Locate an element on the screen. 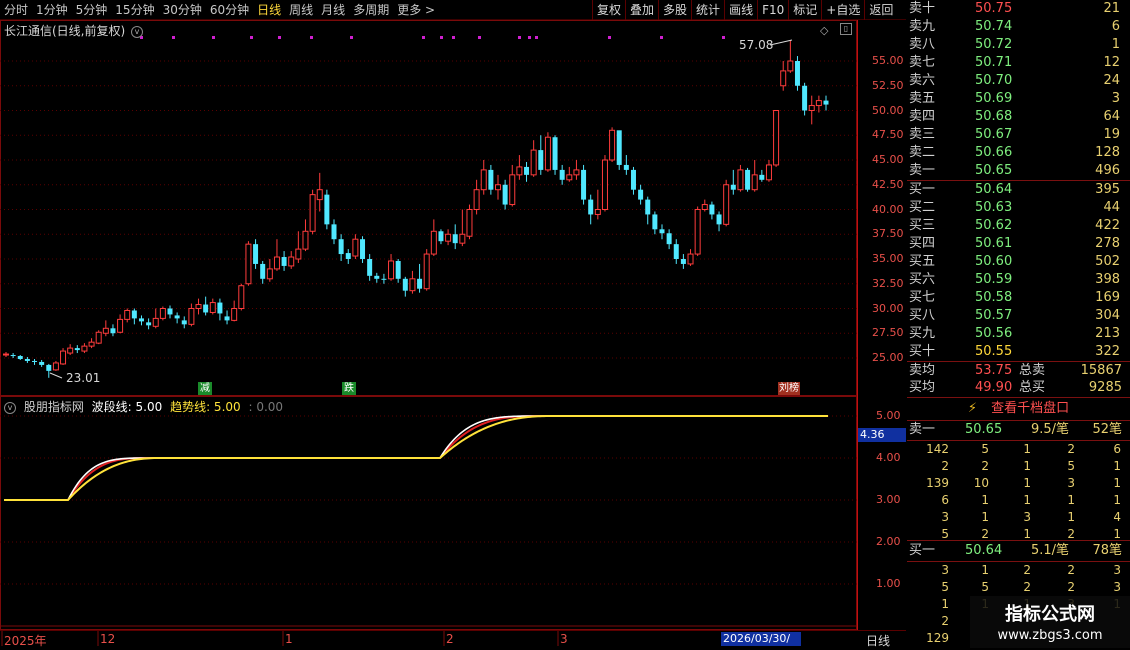 This screenshot has height=650, width=1130. indicator-name: 股朋指标网 is located at coordinates (53, 407).